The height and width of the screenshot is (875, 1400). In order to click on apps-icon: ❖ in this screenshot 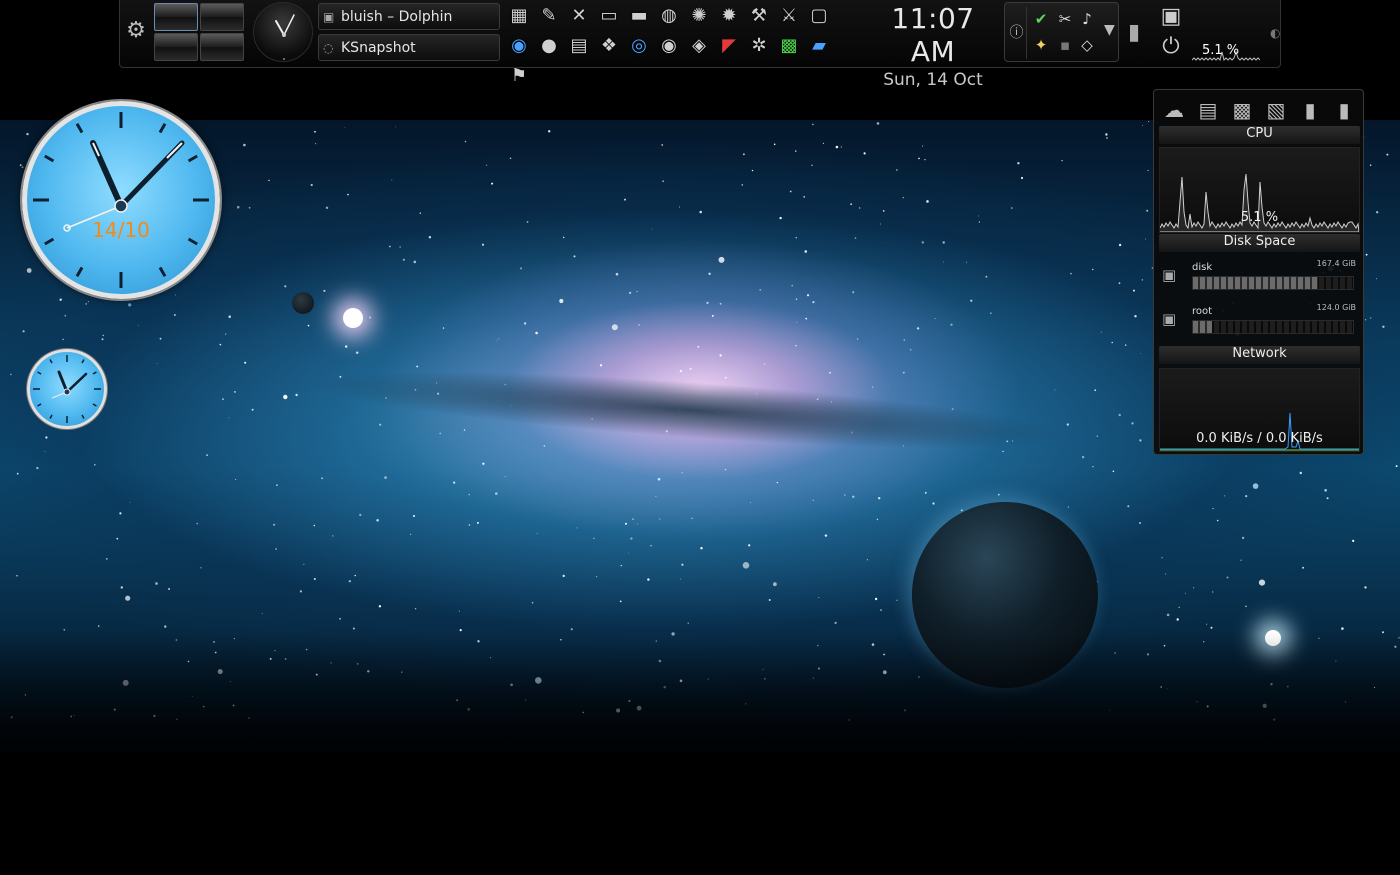, I will do `click(609, 45)`.